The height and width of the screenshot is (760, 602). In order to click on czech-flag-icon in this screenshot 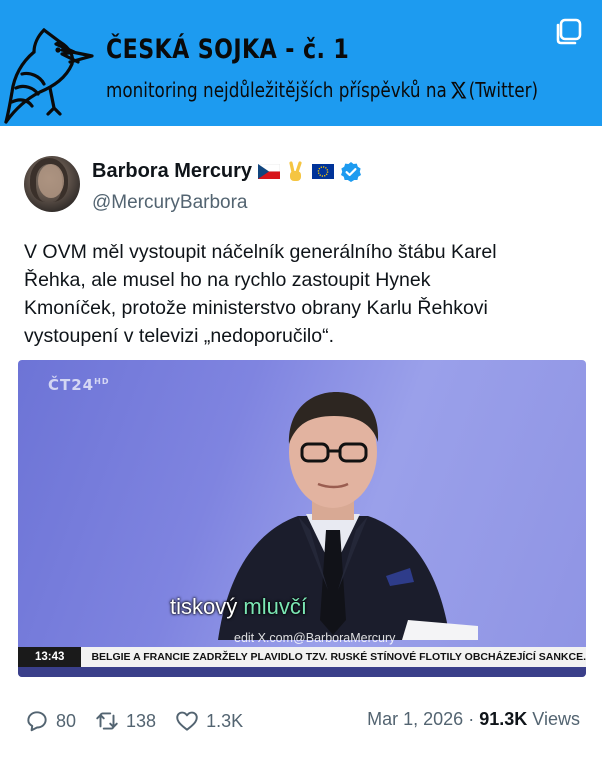, I will do `click(269, 171)`.